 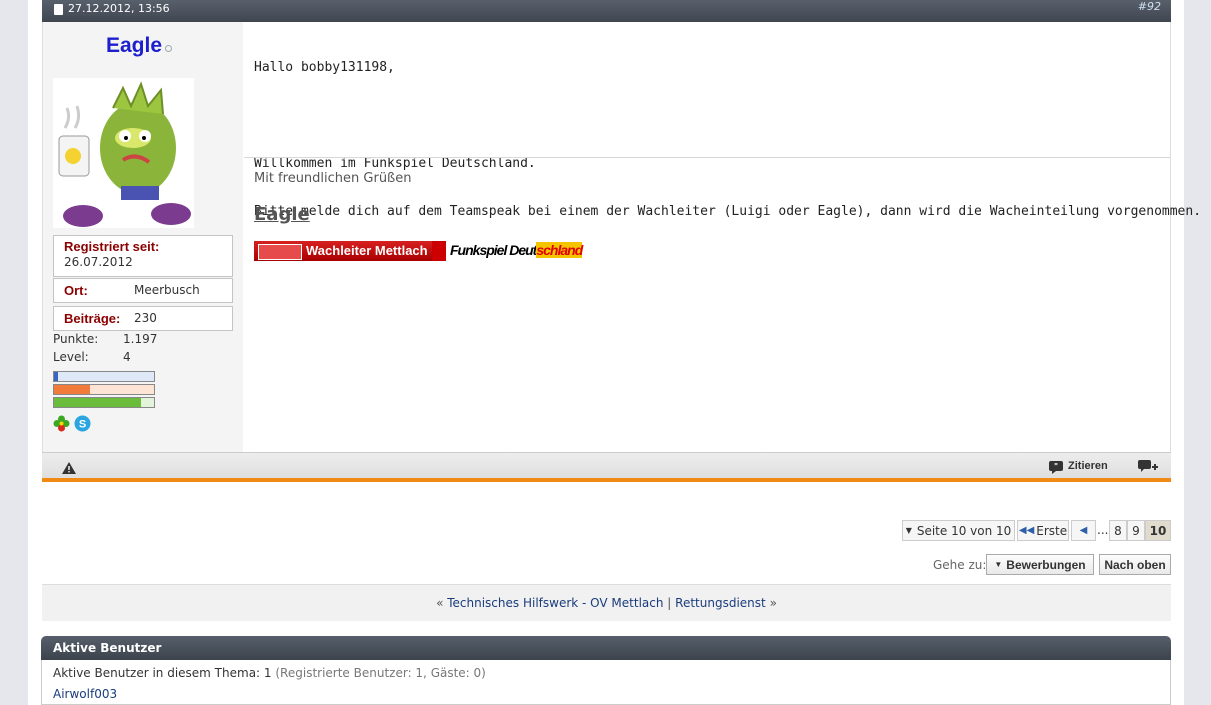 I want to click on avatar, so click(x=123, y=153).